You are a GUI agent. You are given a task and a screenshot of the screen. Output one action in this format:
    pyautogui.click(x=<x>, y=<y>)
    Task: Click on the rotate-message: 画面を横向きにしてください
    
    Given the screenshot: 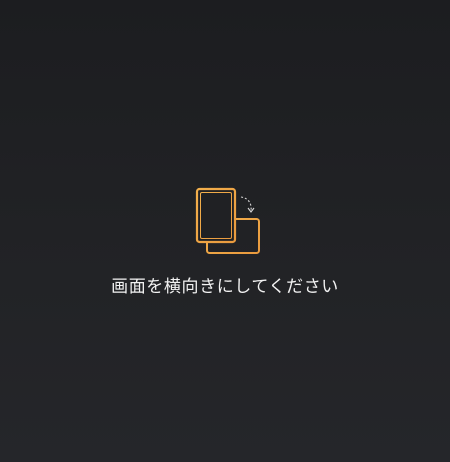 What is the action you would take?
    pyautogui.click(x=225, y=287)
    